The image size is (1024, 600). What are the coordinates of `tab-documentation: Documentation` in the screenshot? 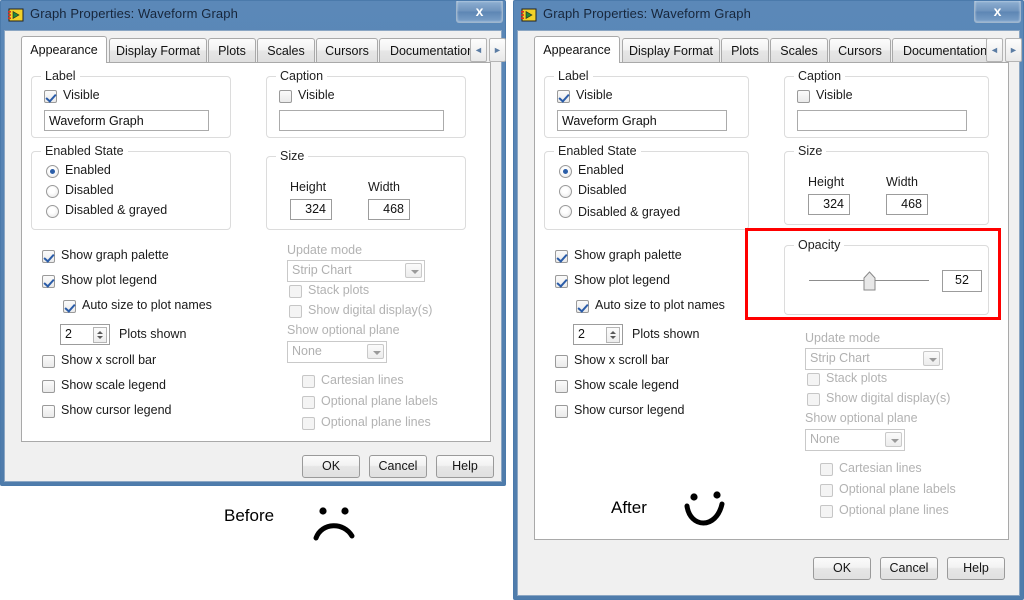 It's located at (945, 50).